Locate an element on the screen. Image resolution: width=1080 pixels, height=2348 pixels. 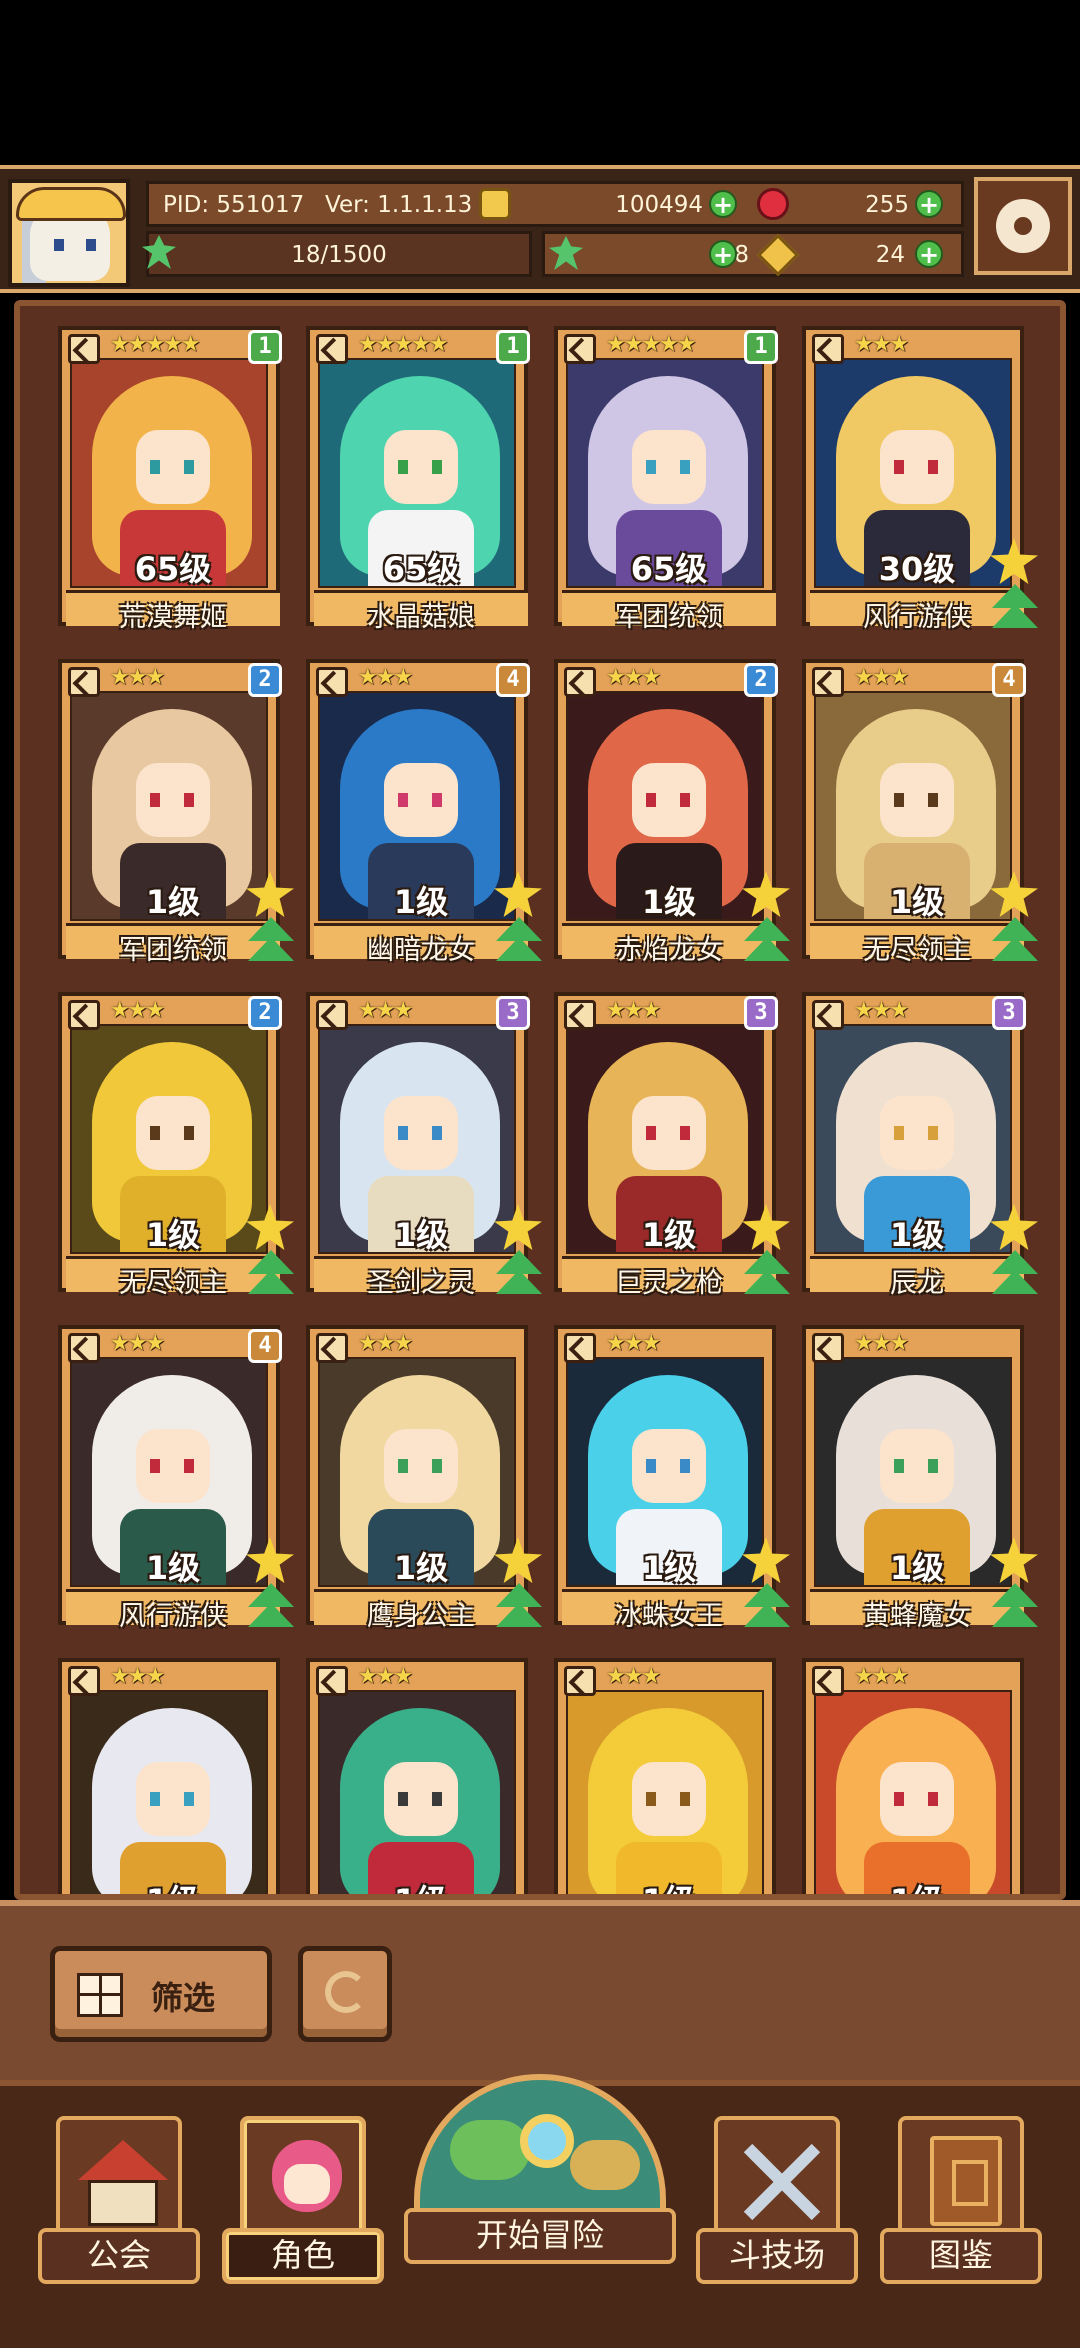
add-gem-button: + is located at coordinates (929, 204).